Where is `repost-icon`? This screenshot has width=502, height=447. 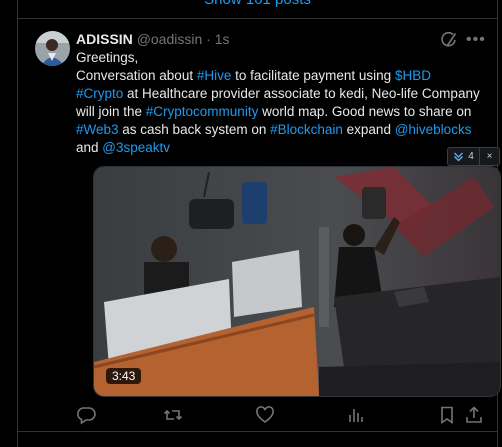 repost-icon is located at coordinates (173, 415).